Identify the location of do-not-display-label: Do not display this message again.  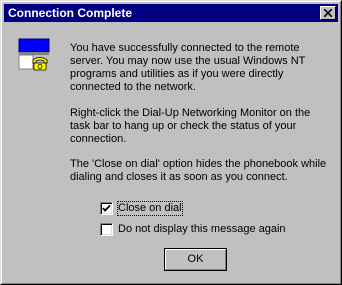
(202, 229).